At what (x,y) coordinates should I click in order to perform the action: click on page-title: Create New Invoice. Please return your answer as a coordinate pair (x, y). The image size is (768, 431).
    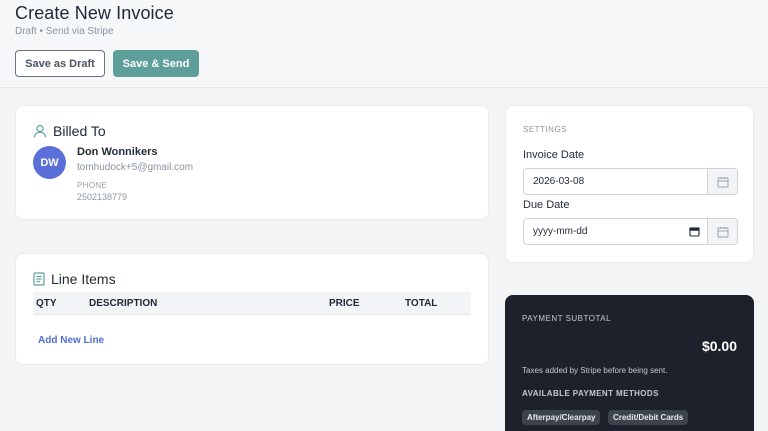
    Looking at the image, I should click on (94, 13).